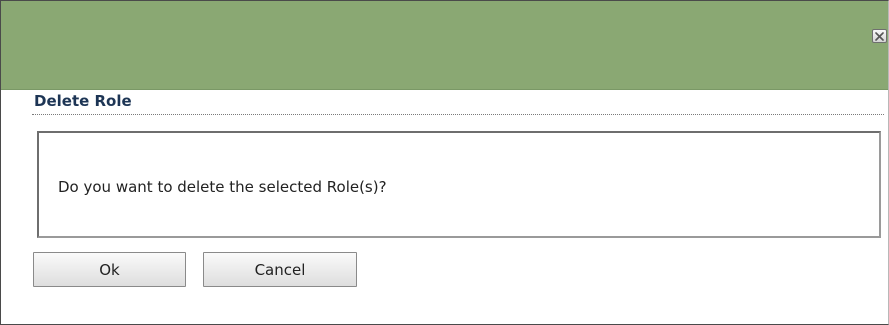 The width and height of the screenshot is (889, 325). I want to click on dialog-heading: Delete Role, so click(83, 101).